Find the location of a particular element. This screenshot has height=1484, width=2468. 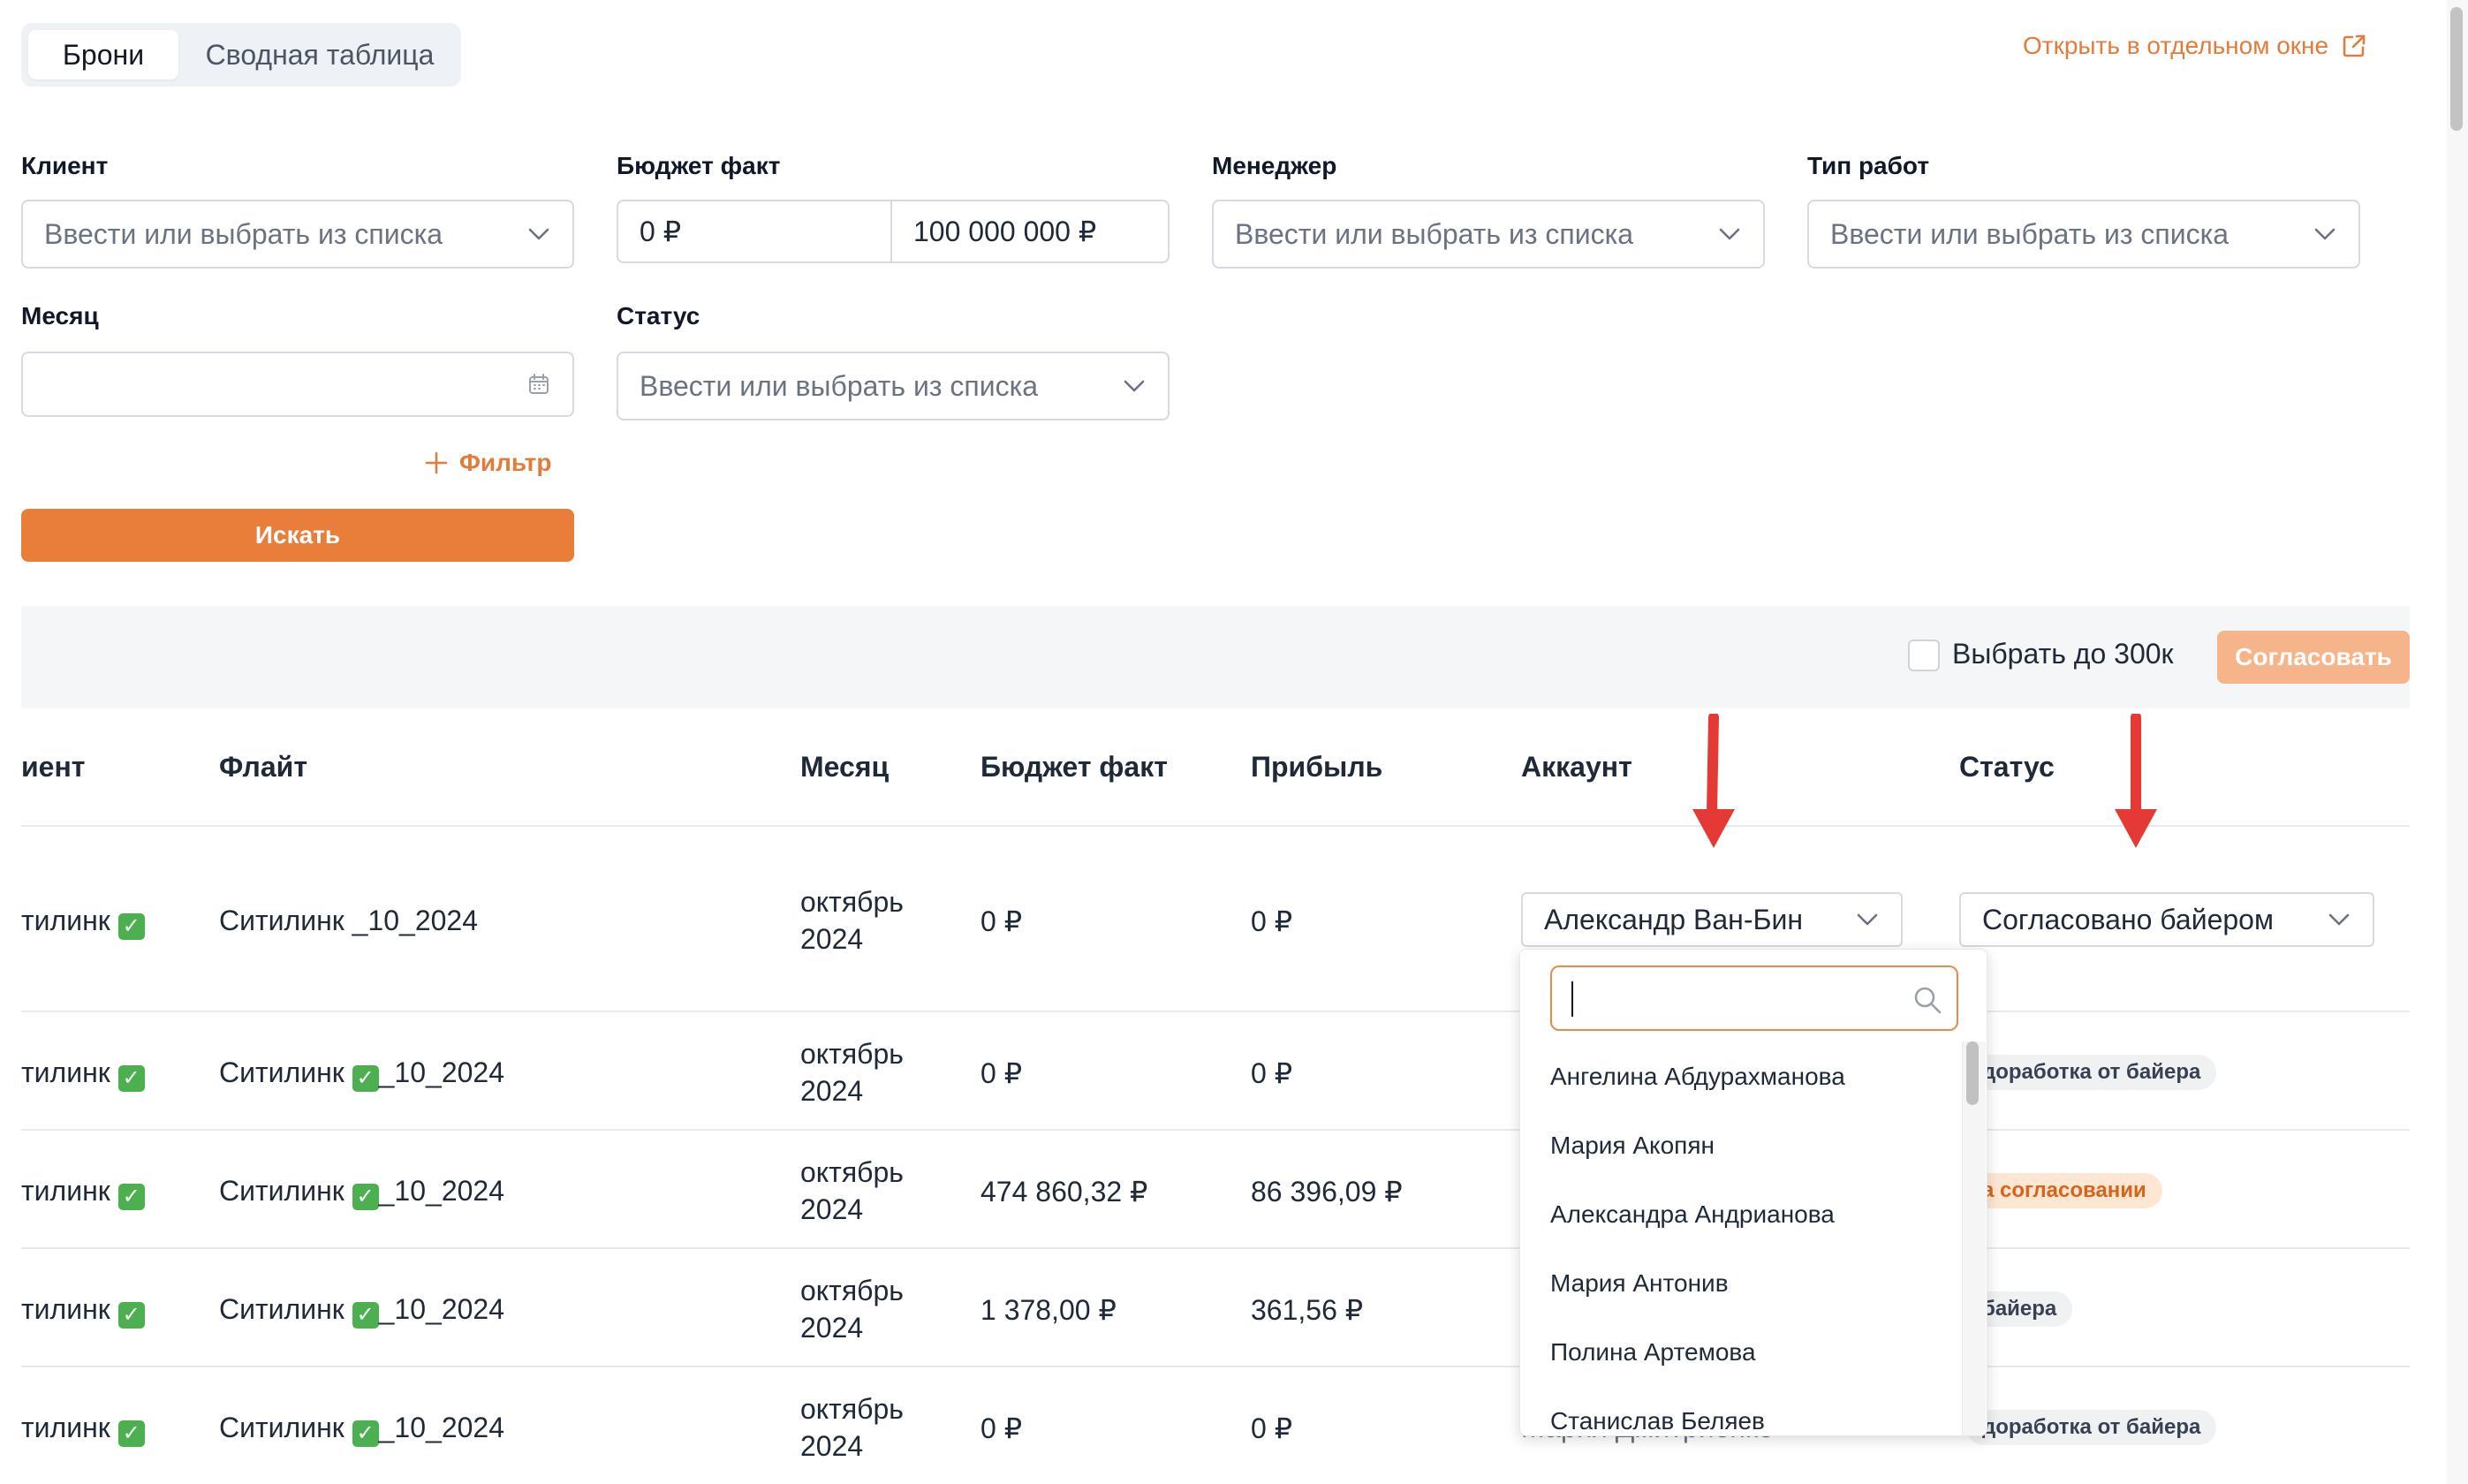

open-in-new-window-link: Открыть в отдельном окне is located at coordinates (2195, 46).